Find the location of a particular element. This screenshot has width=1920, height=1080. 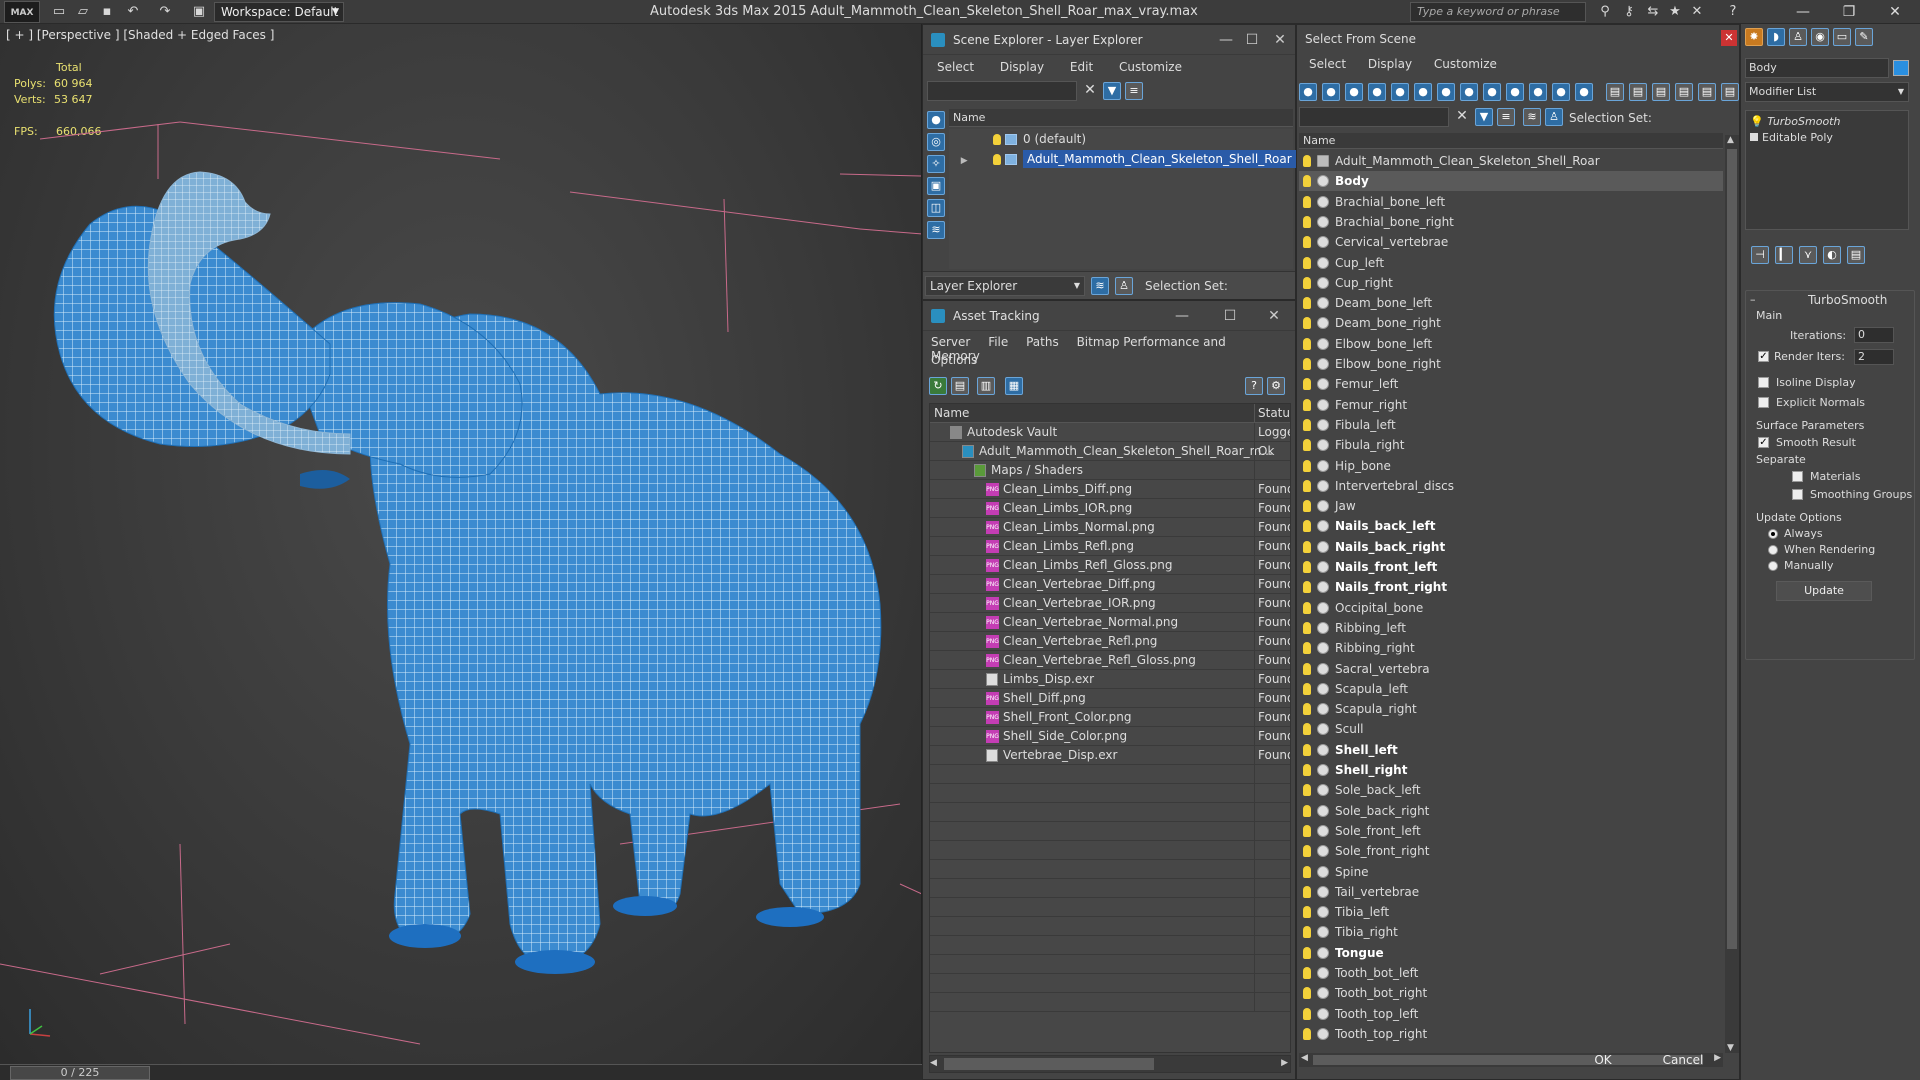

show-end-result-icon: ▎ is located at coordinates (1784, 255).